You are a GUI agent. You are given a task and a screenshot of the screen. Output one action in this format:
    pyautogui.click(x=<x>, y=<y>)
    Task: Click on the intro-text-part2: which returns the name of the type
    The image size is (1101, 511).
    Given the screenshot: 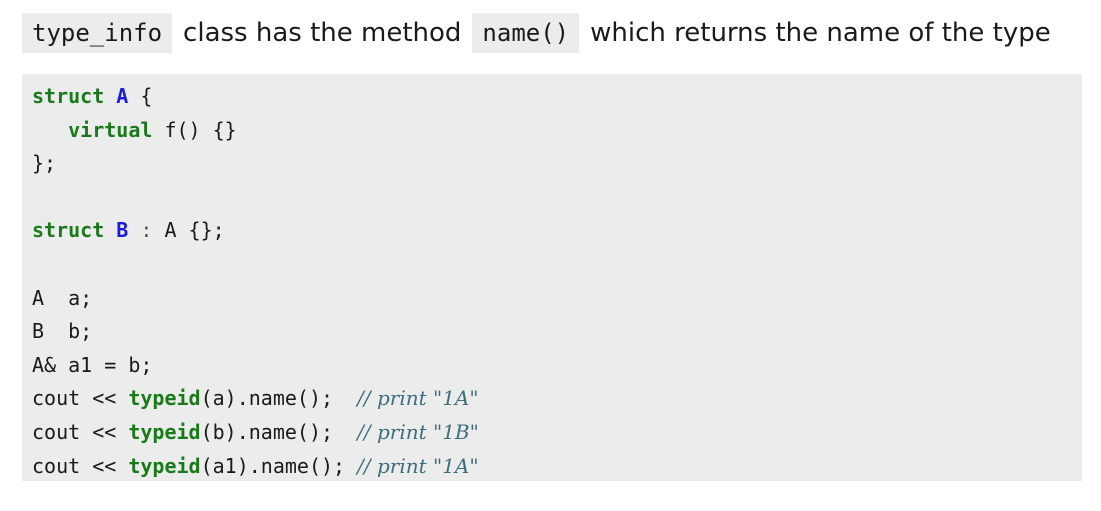 What is the action you would take?
    pyautogui.click(x=820, y=33)
    